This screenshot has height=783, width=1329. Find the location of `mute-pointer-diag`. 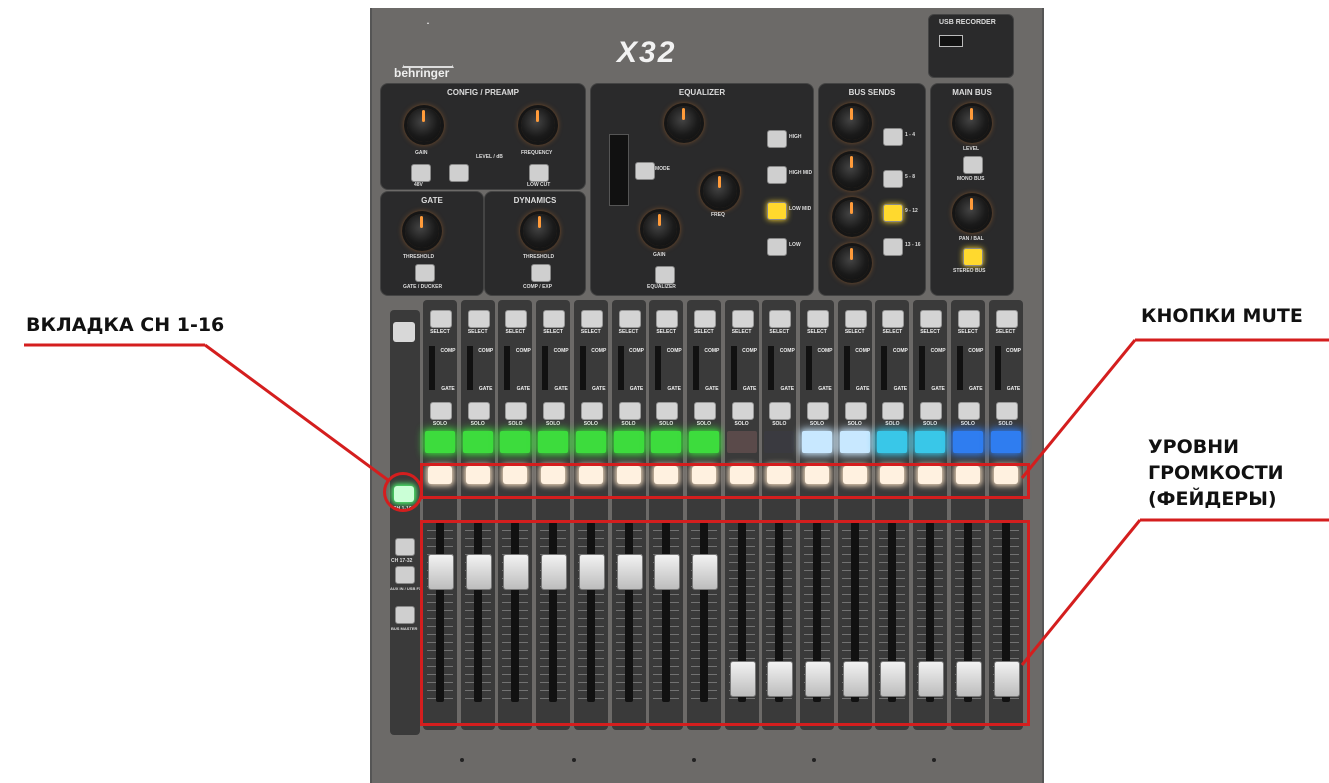

mute-pointer-diag is located at coordinates (1078, 409).